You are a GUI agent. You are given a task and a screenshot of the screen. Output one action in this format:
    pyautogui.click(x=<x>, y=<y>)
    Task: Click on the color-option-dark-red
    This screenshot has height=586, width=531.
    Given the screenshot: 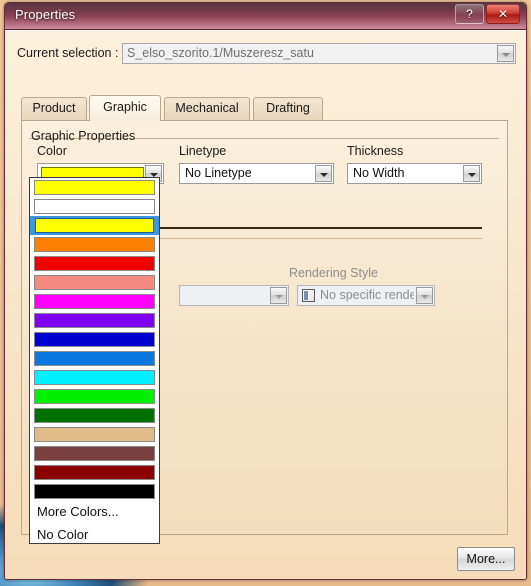 What is the action you would take?
    pyautogui.click(x=94, y=472)
    